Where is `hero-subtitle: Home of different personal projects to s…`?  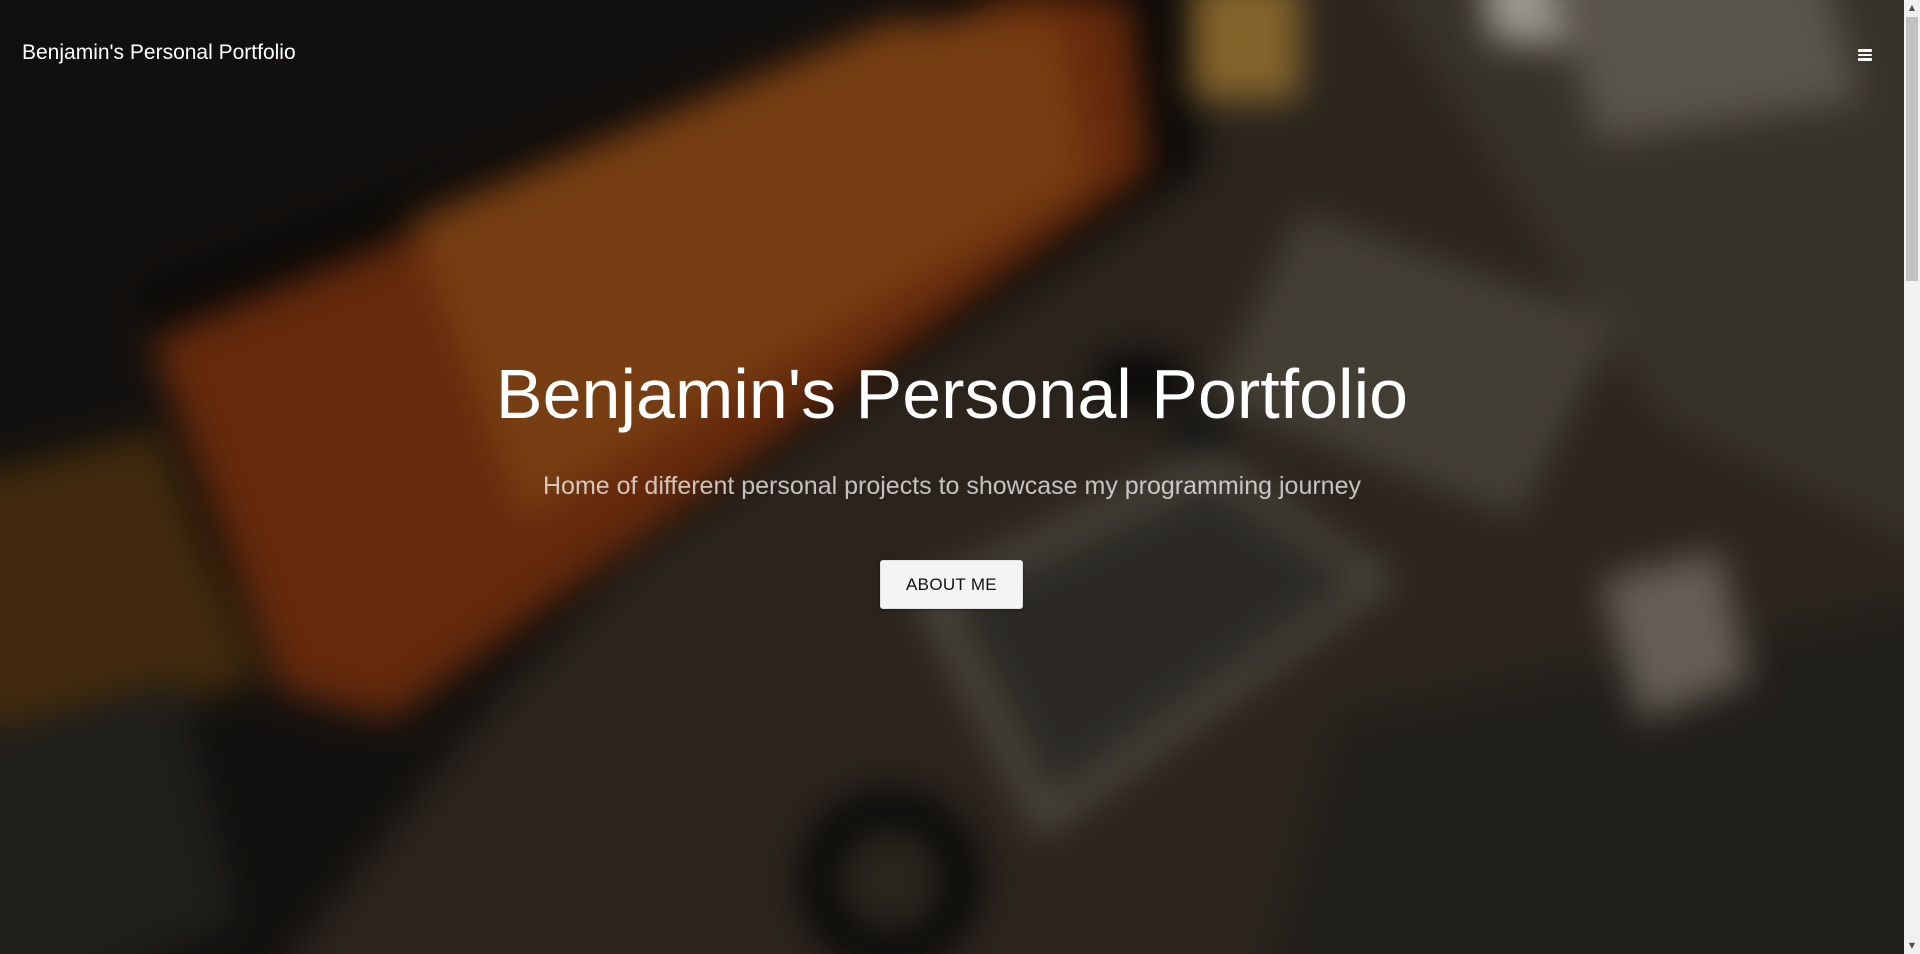
hero-subtitle: Home of different personal projects to s… is located at coordinates (952, 486).